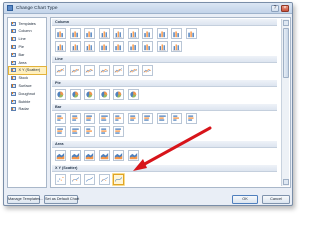 The image size is (320, 240). What do you see at coordinates (23, 109) in the screenshot?
I see `sidebar-item-label: Radar` at bounding box center [23, 109].